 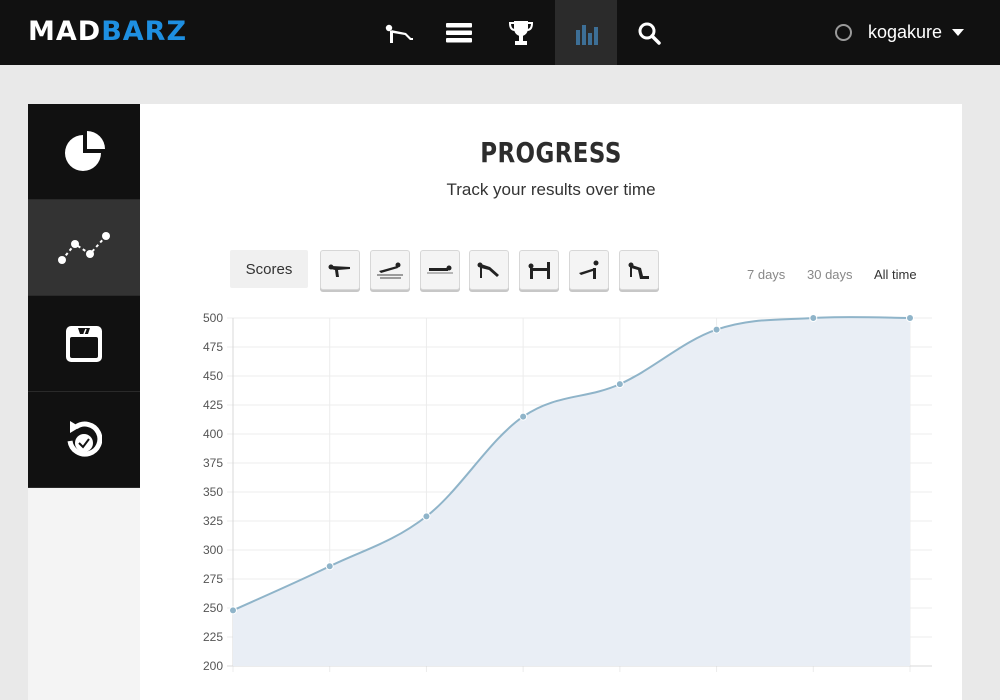 What do you see at coordinates (213, 463) in the screenshot?
I see `y-tick-label: 375` at bounding box center [213, 463].